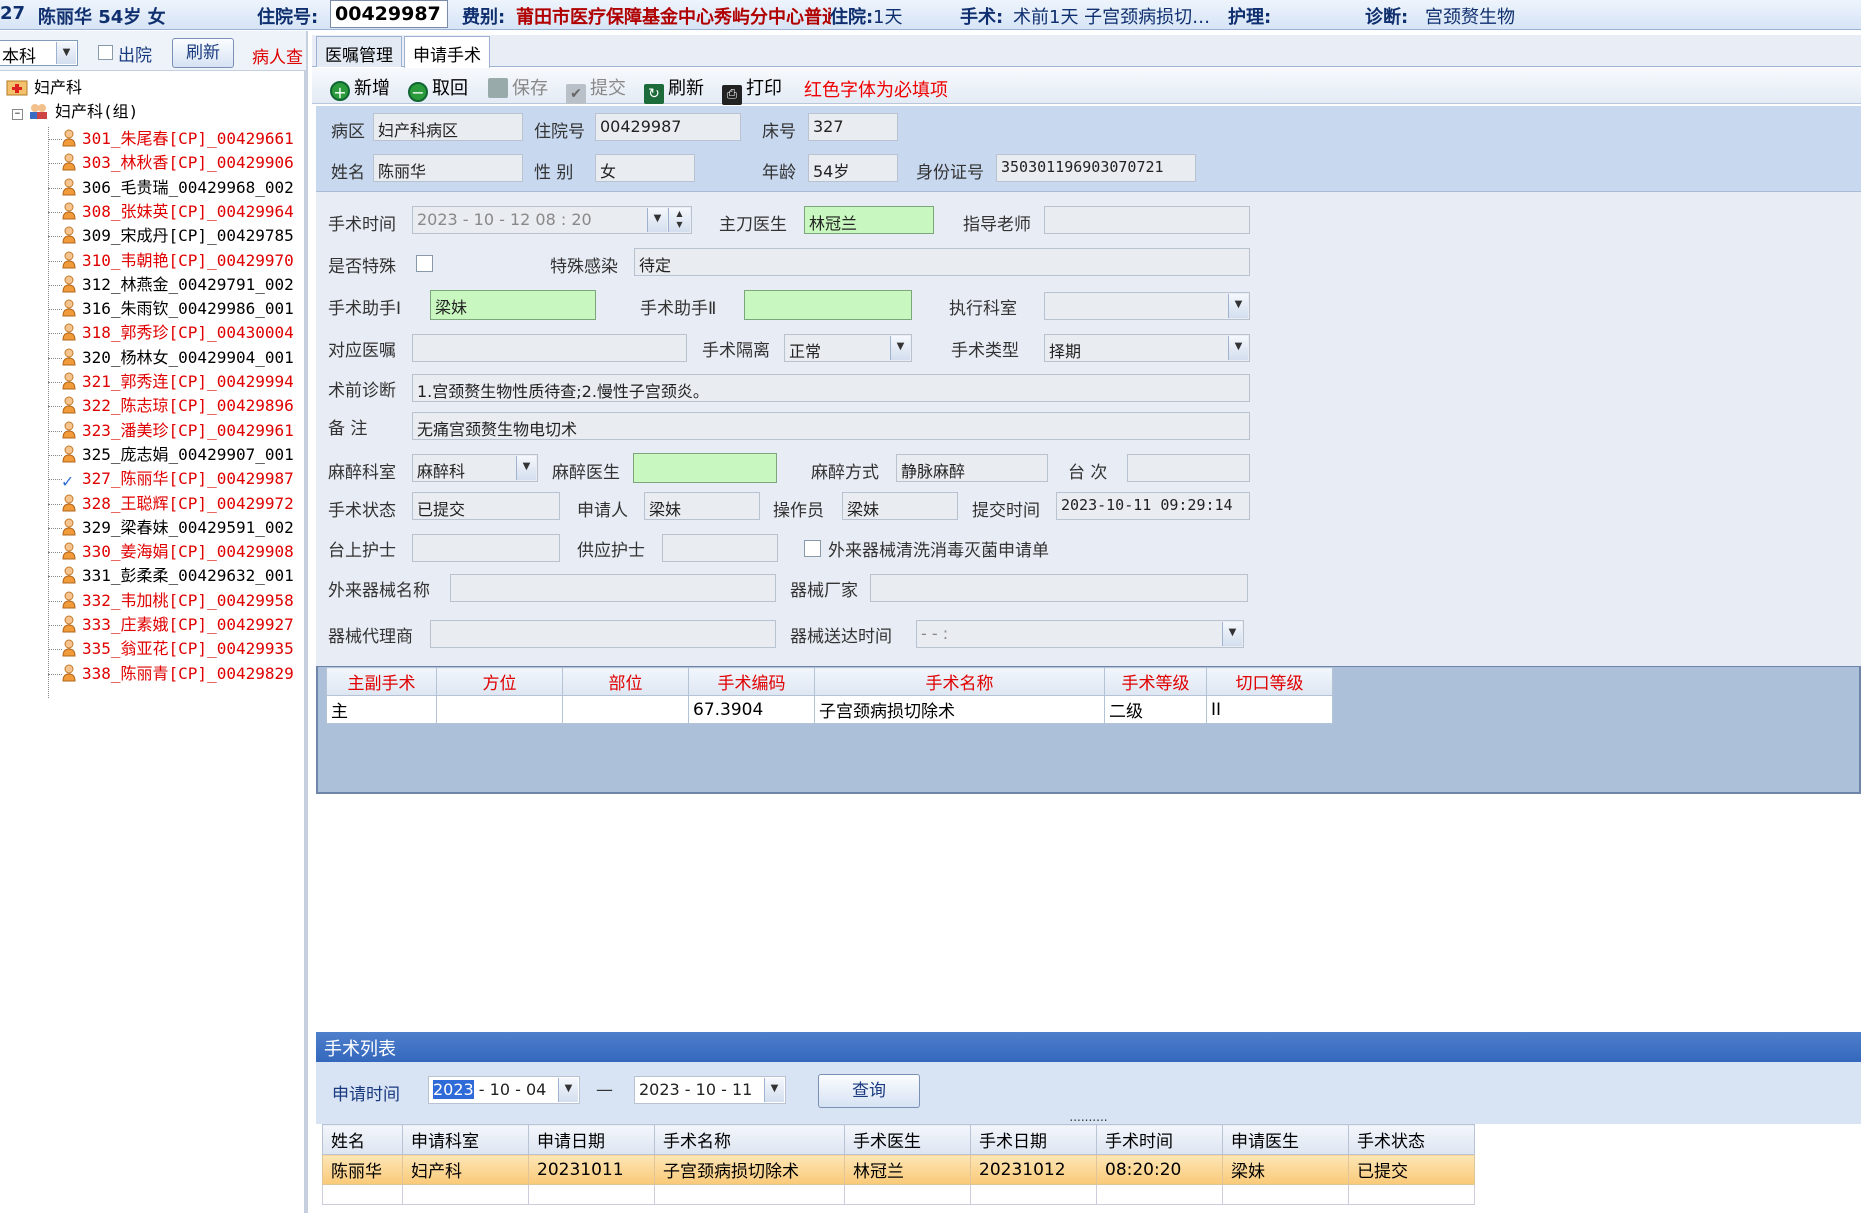 The height and width of the screenshot is (1213, 1861). What do you see at coordinates (203, 53) in the screenshot?
I see `refresh-patients-button: 刷新` at bounding box center [203, 53].